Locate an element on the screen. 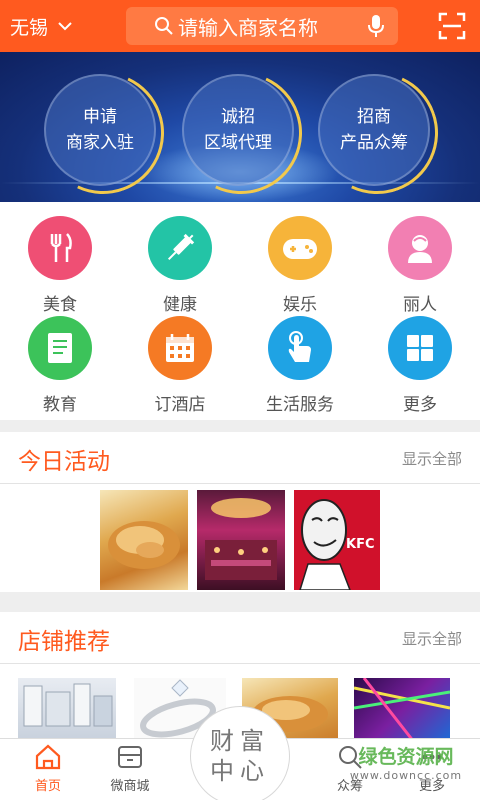  category-health: 健康 is located at coordinates (180, 266).